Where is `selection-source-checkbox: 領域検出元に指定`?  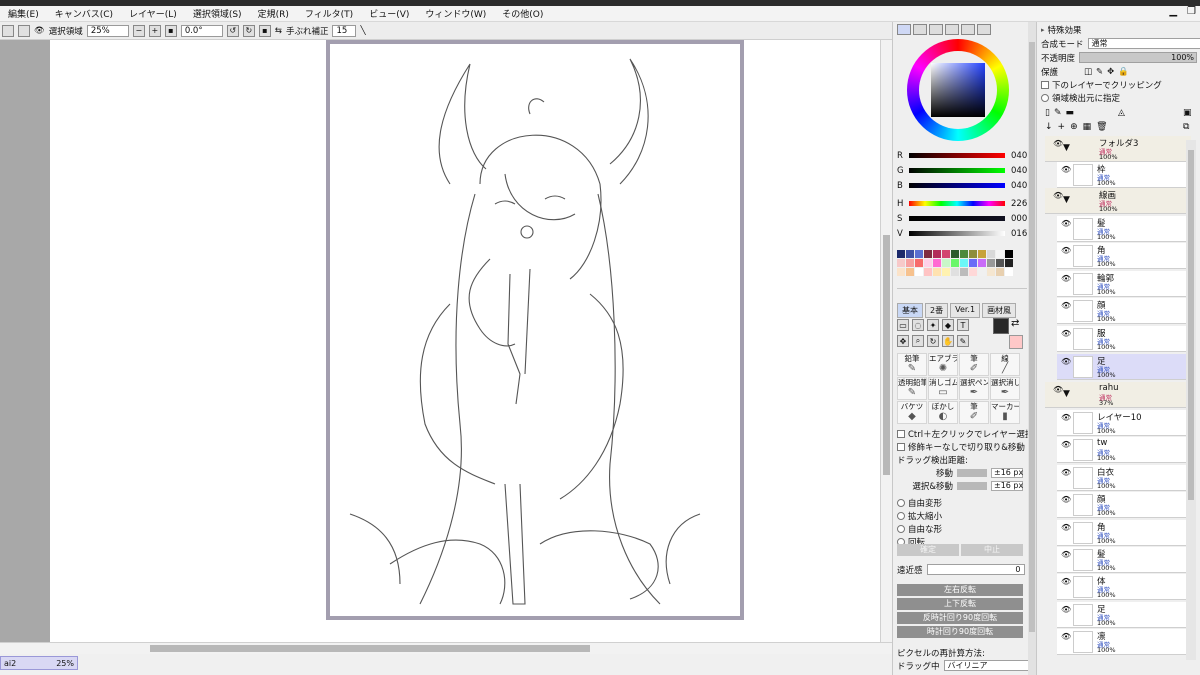
selection-source-checkbox: 領域検出元に指定 is located at coordinates (1101, 97).